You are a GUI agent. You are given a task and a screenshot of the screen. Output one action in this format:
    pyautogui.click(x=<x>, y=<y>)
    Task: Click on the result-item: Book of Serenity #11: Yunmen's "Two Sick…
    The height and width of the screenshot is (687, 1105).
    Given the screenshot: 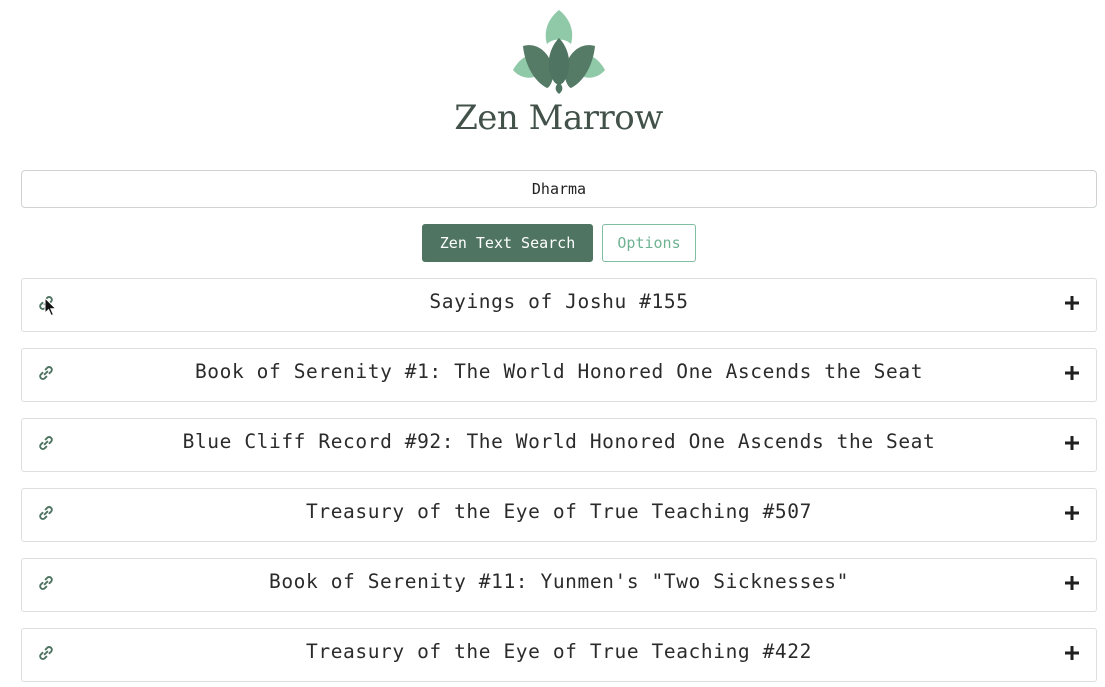 What is the action you would take?
    pyautogui.click(x=559, y=585)
    